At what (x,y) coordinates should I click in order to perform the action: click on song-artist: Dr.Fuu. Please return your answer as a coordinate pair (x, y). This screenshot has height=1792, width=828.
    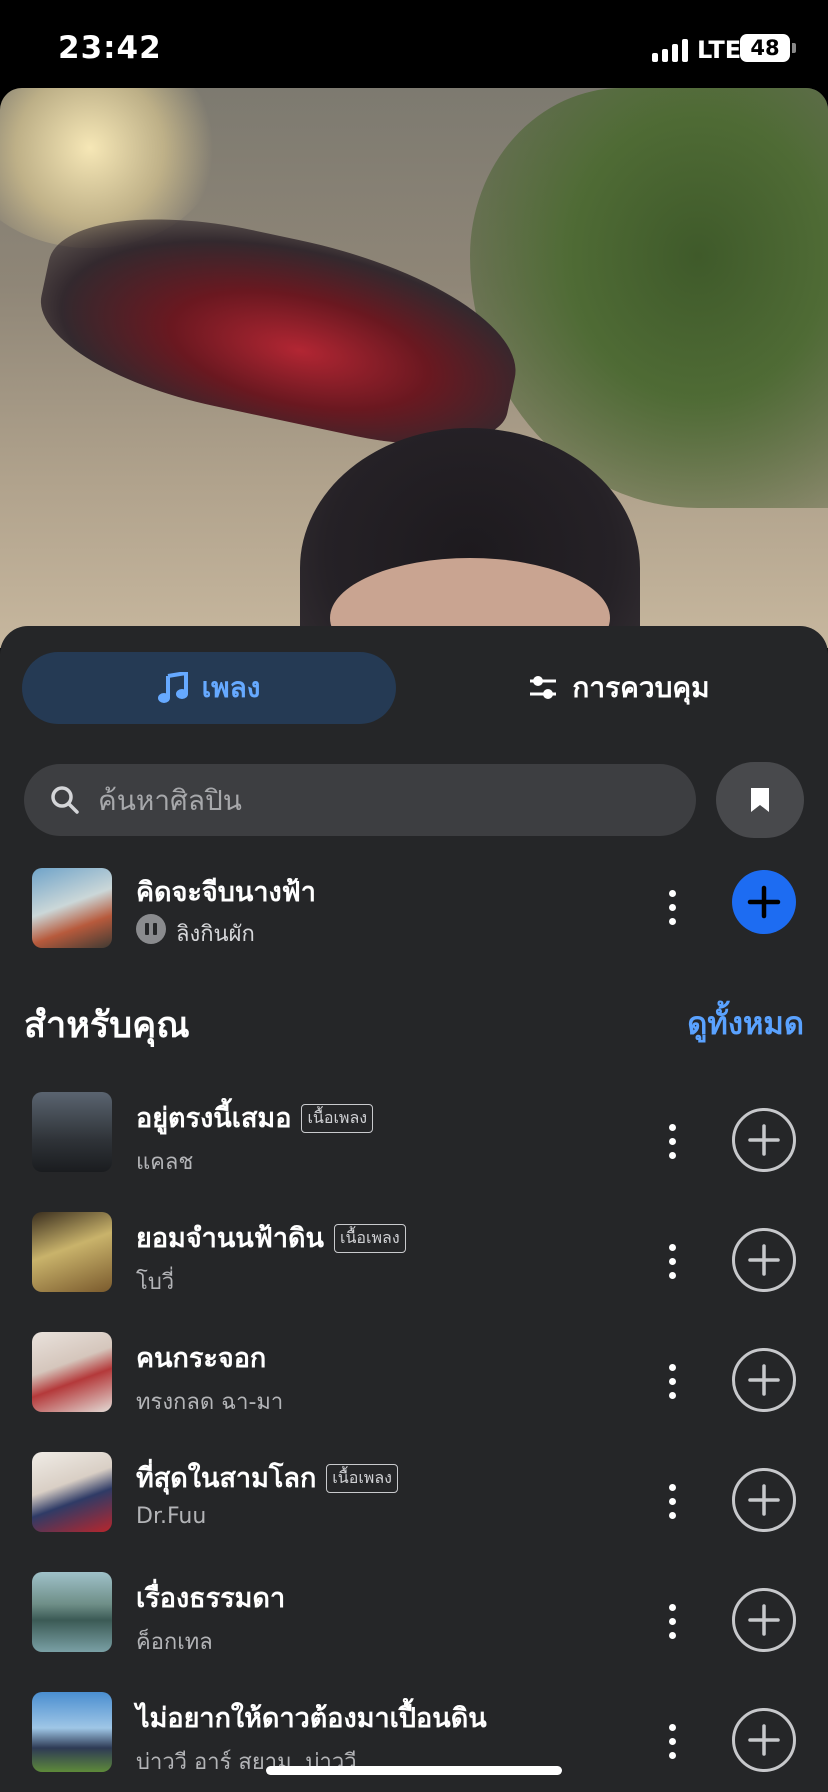
    Looking at the image, I should click on (171, 1516).